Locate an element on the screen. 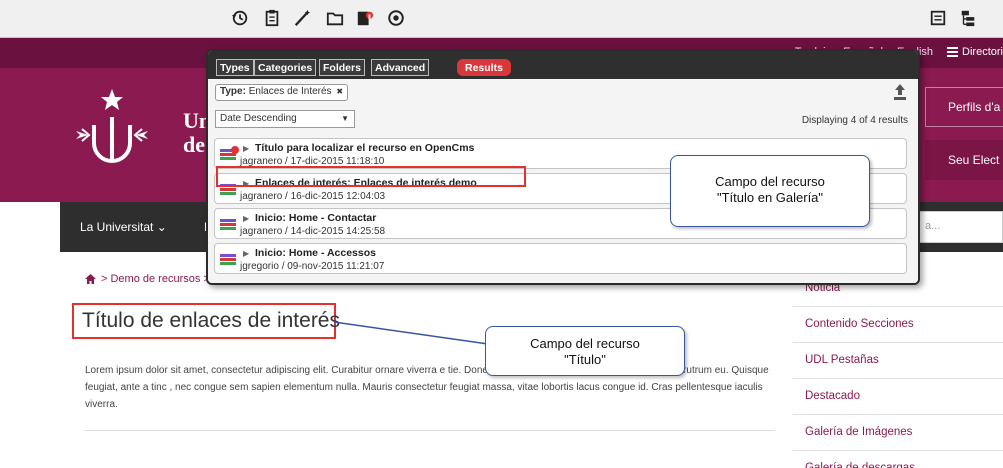 The image size is (1003, 468). tab-advanced: Advanced is located at coordinates (400, 67).